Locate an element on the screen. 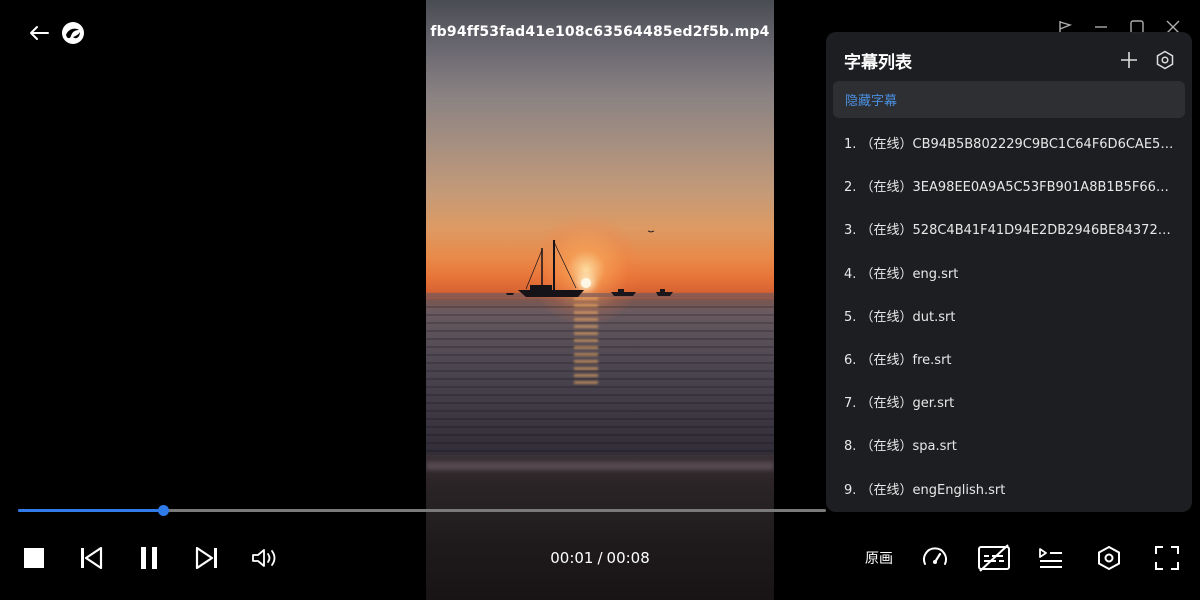 This screenshot has width=1200, height=600. back-arrow-icon is located at coordinates (39, 33).